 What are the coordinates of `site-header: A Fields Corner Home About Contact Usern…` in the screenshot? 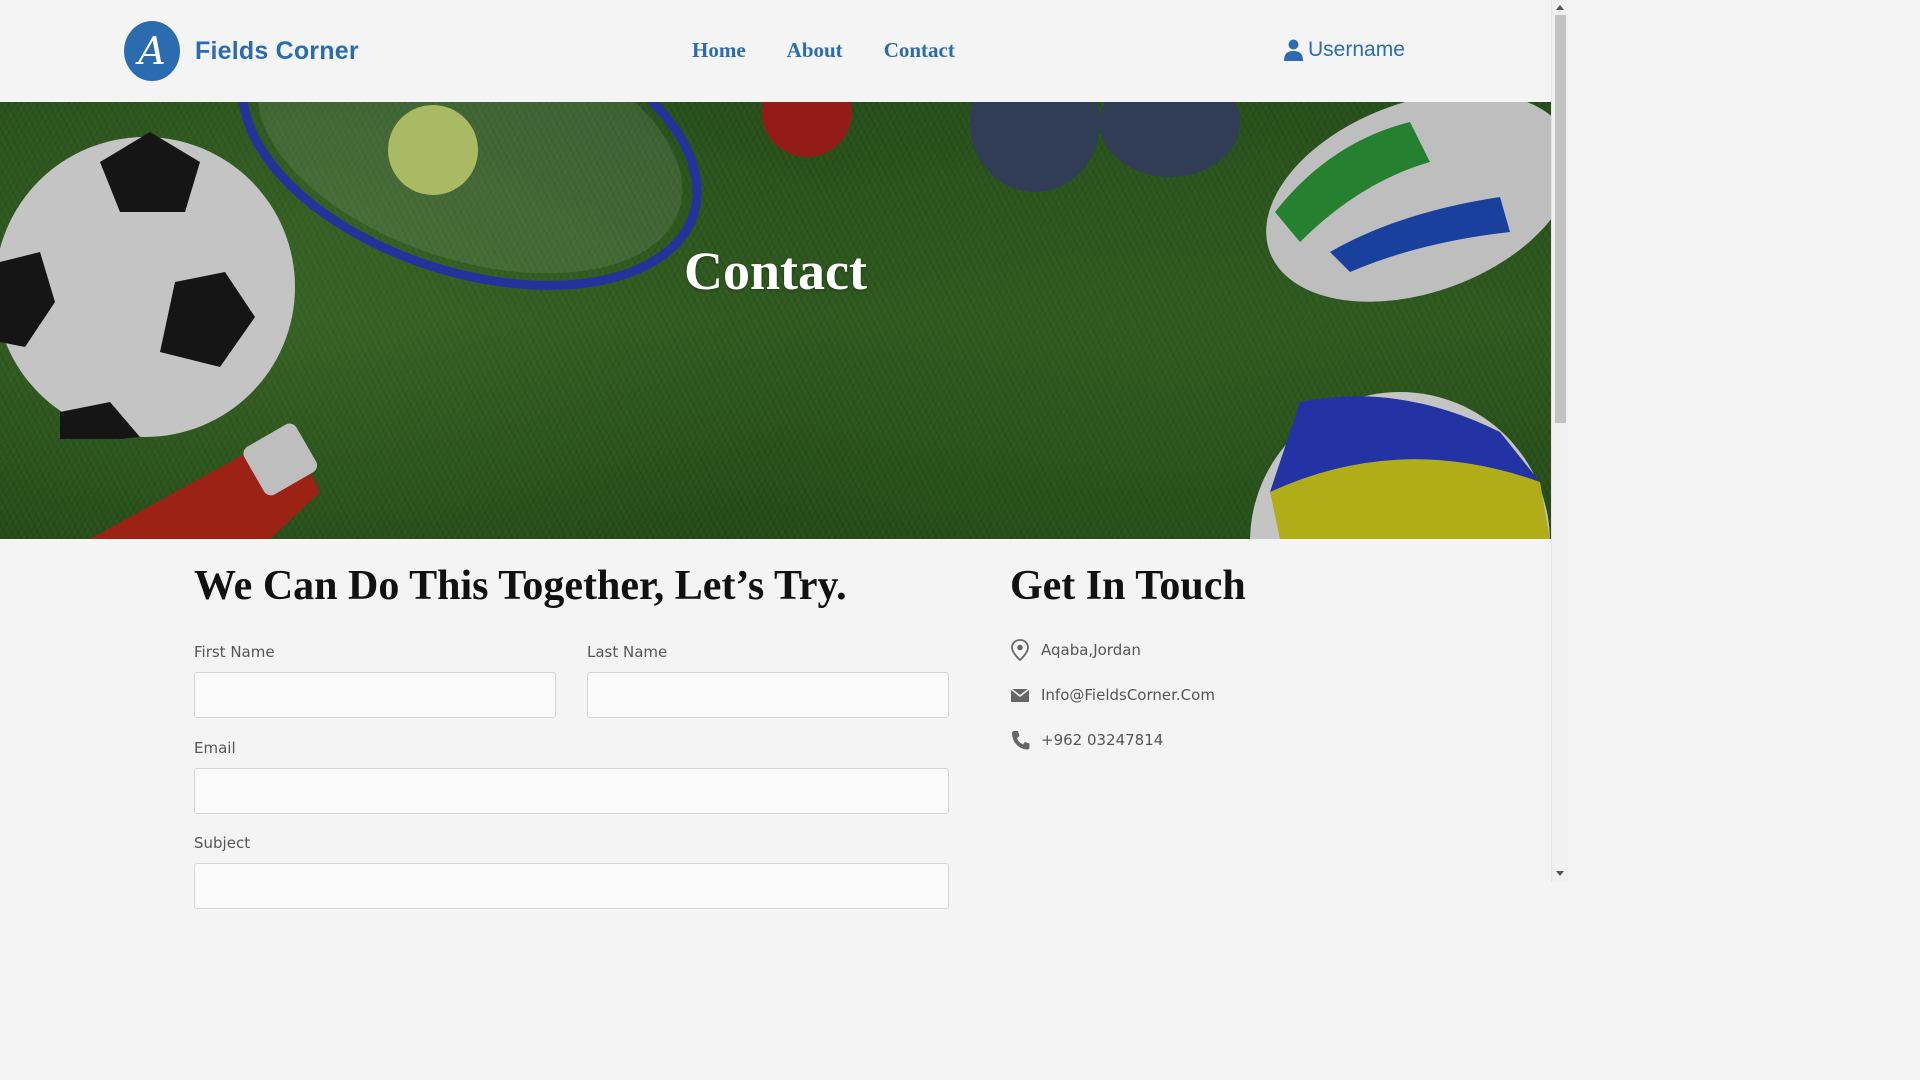 It's located at (775, 51).